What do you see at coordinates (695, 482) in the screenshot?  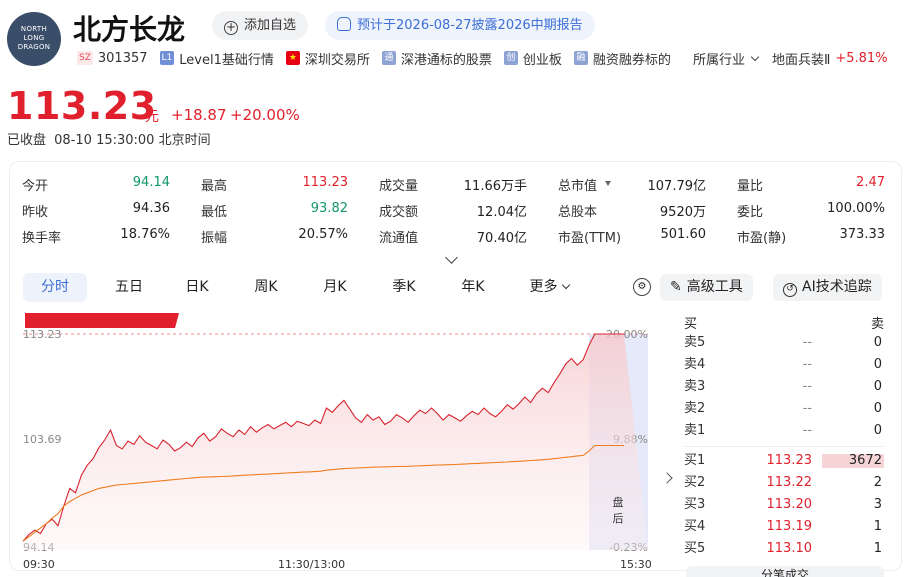 I see `order-name: 买2` at bounding box center [695, 482].